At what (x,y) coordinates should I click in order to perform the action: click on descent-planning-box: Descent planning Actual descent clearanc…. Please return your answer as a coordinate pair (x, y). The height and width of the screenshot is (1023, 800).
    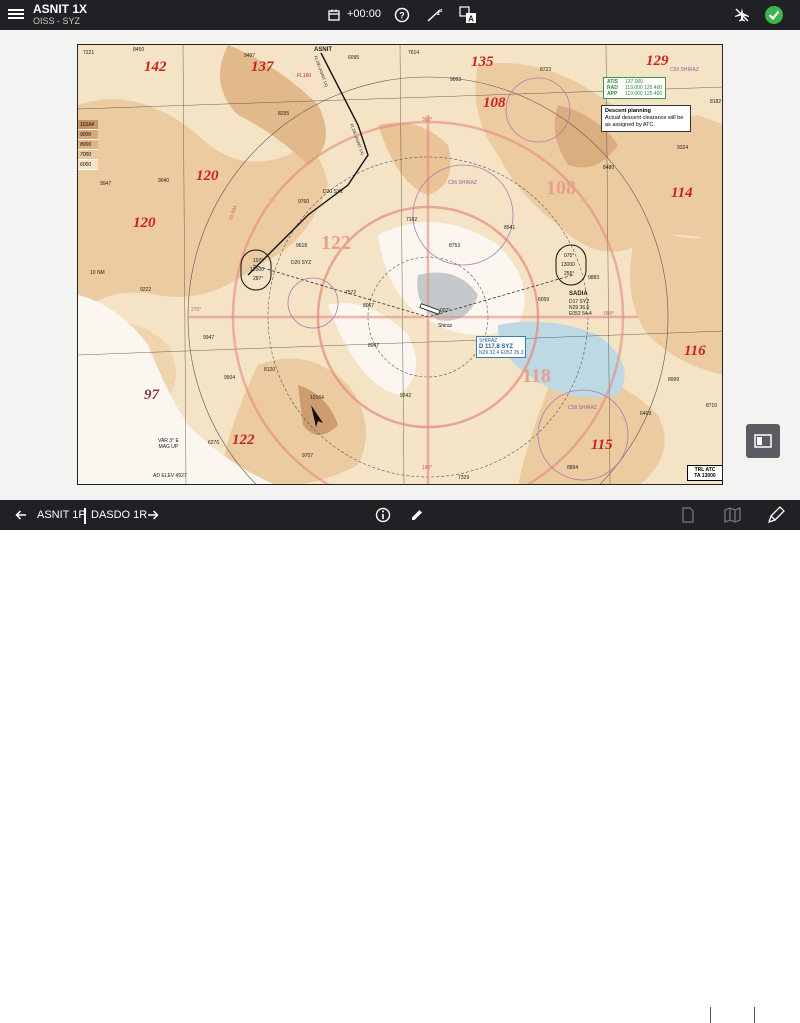
    Looking at the image, I should click on (646, 118).